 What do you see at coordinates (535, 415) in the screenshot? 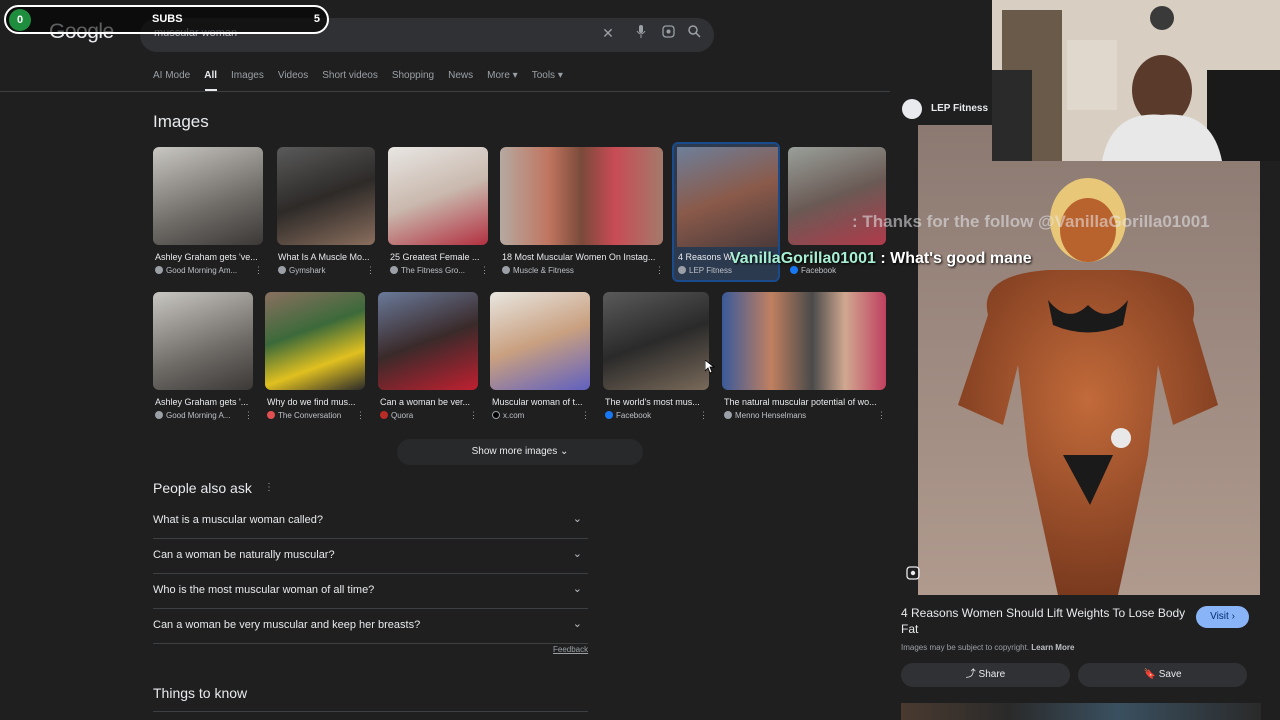
I see `image-source: x.com` at bounding box center [535, 415].